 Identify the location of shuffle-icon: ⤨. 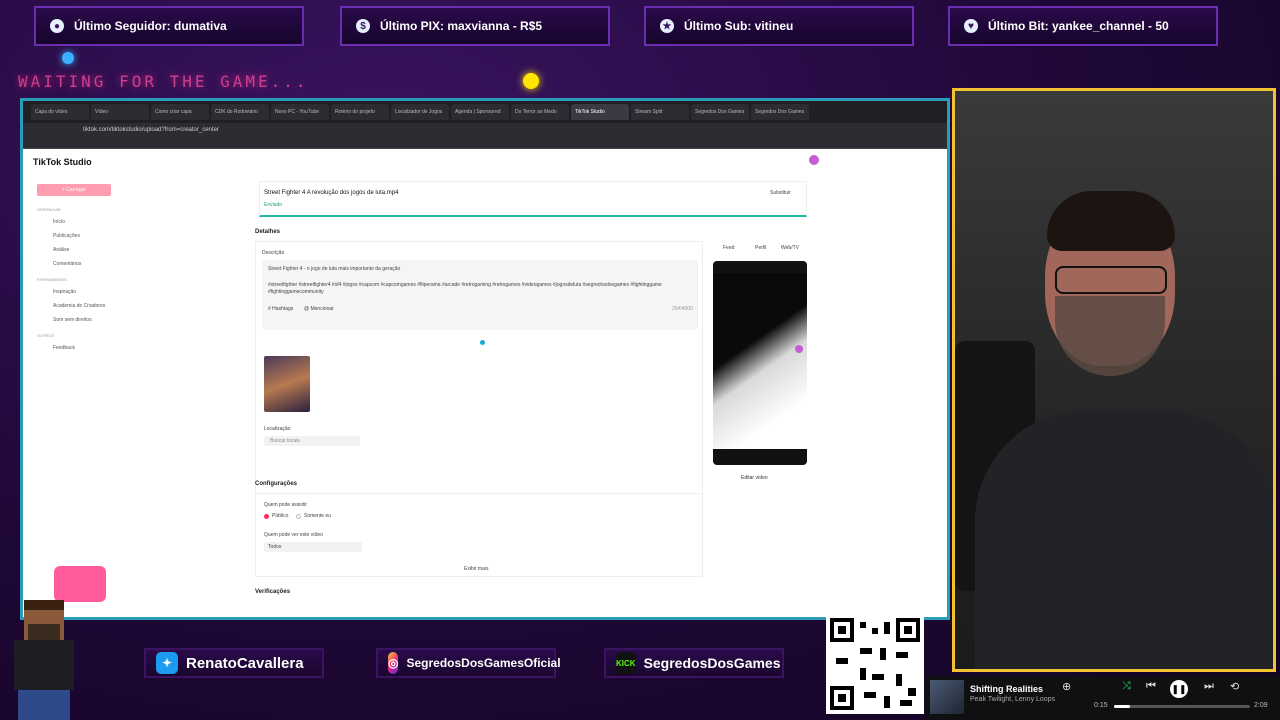
(1126, 686).